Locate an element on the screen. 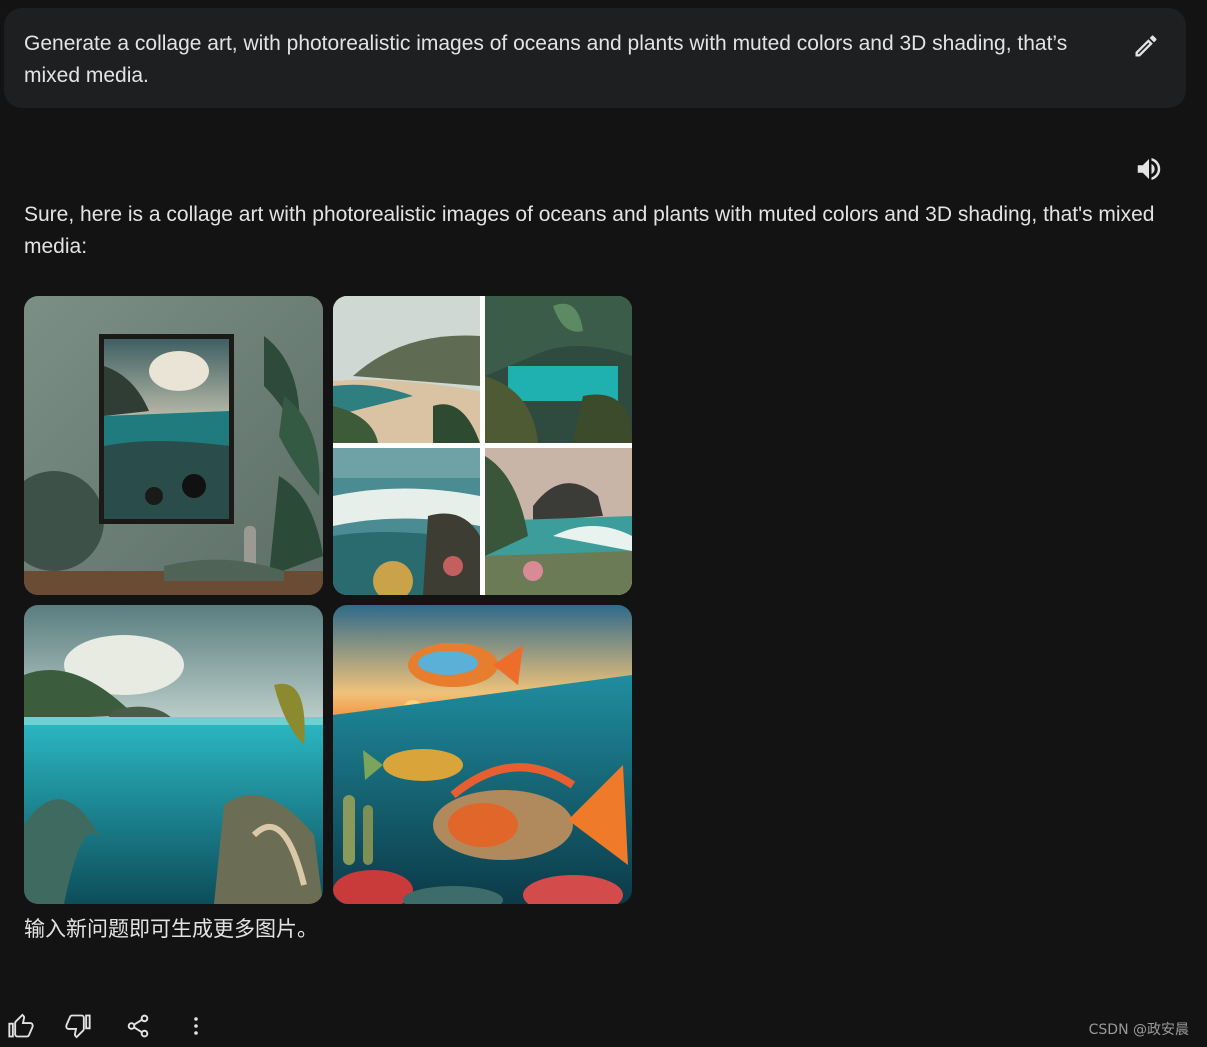 This screenshot has height=1047, width=1207. edit-prompt-button is located at coordinates (1146, 46).